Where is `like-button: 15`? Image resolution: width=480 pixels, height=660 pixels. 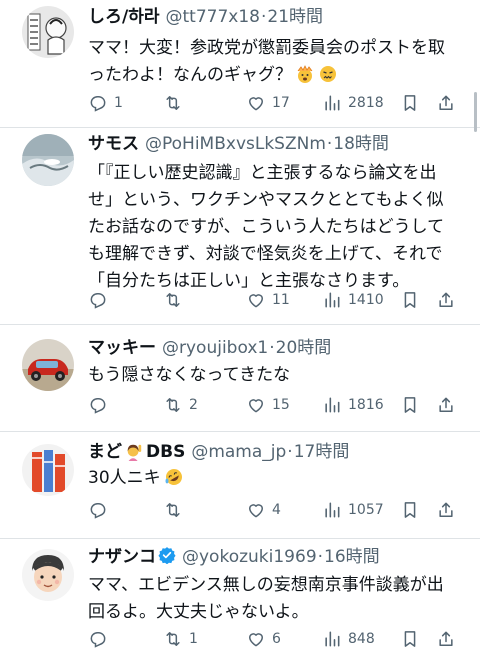
like-button: 15 is located at coordinates (268, 405).